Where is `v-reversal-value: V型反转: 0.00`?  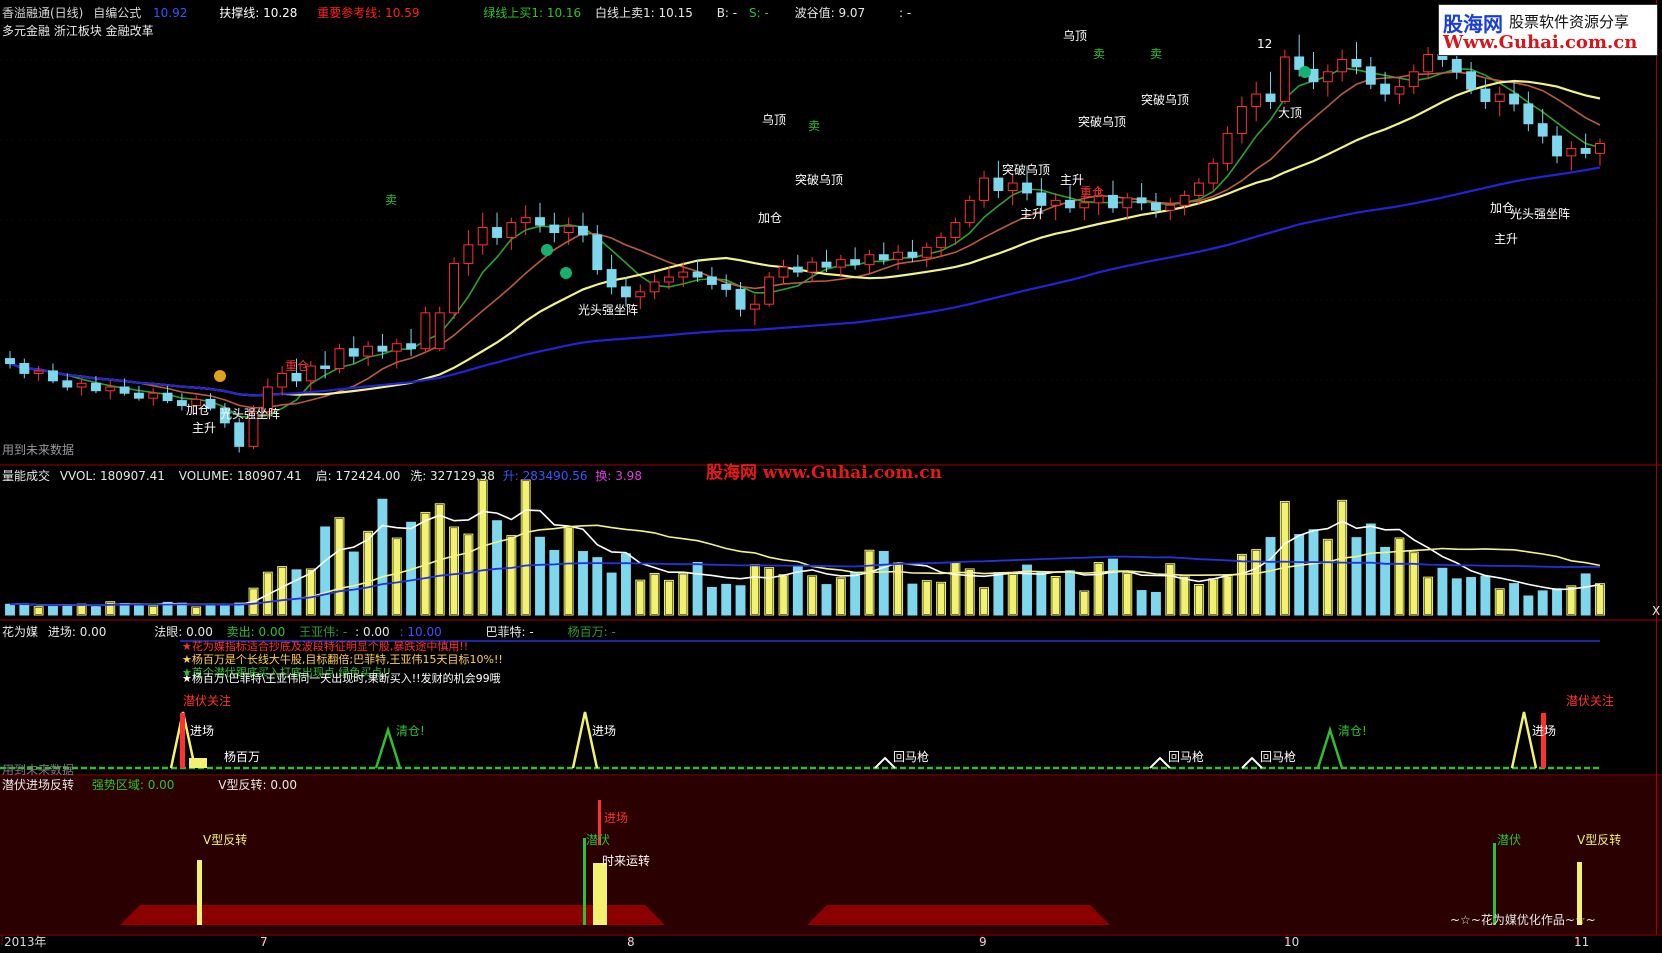 v-reversal-value: V型反转: 0.00 is located at coordinates (258, 785).